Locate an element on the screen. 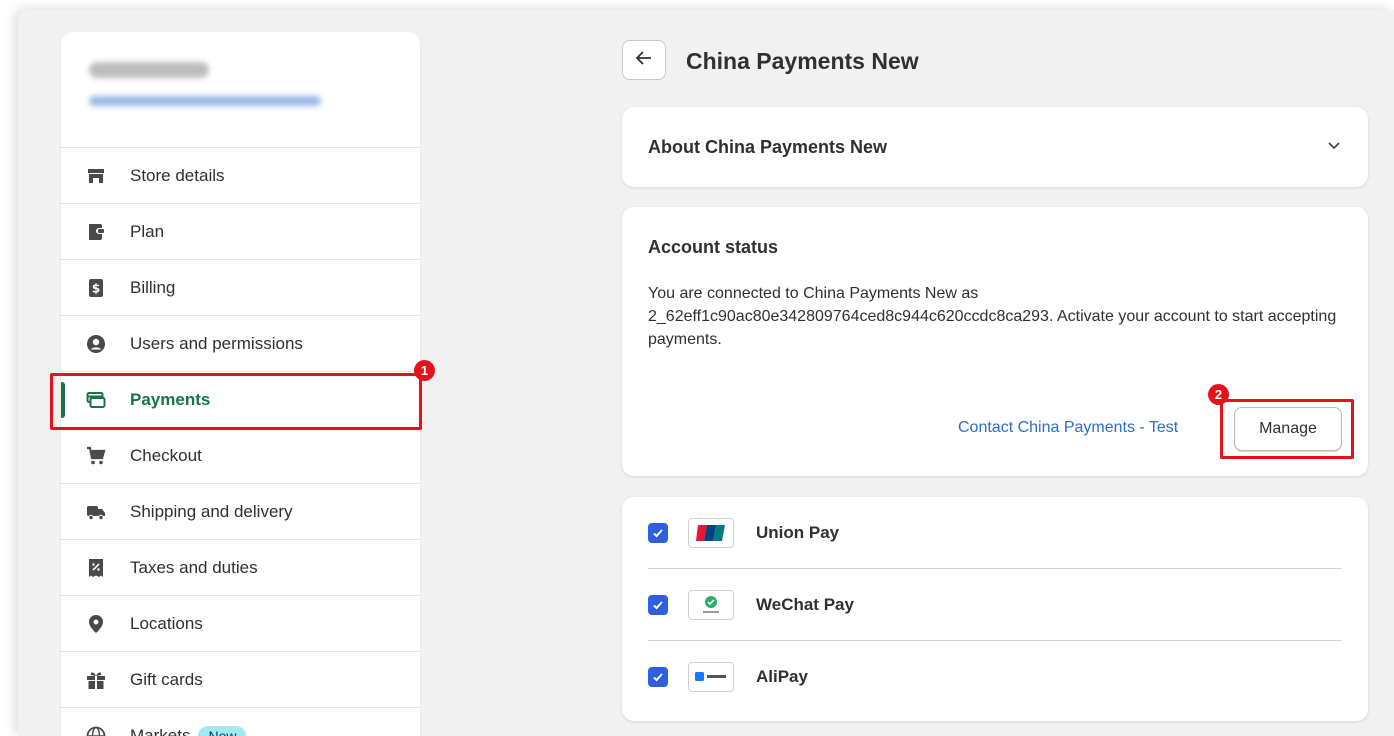 The width and height of the screenshot is (1394, 736). alipay-logo-icon is located at coordinates (711, 677).